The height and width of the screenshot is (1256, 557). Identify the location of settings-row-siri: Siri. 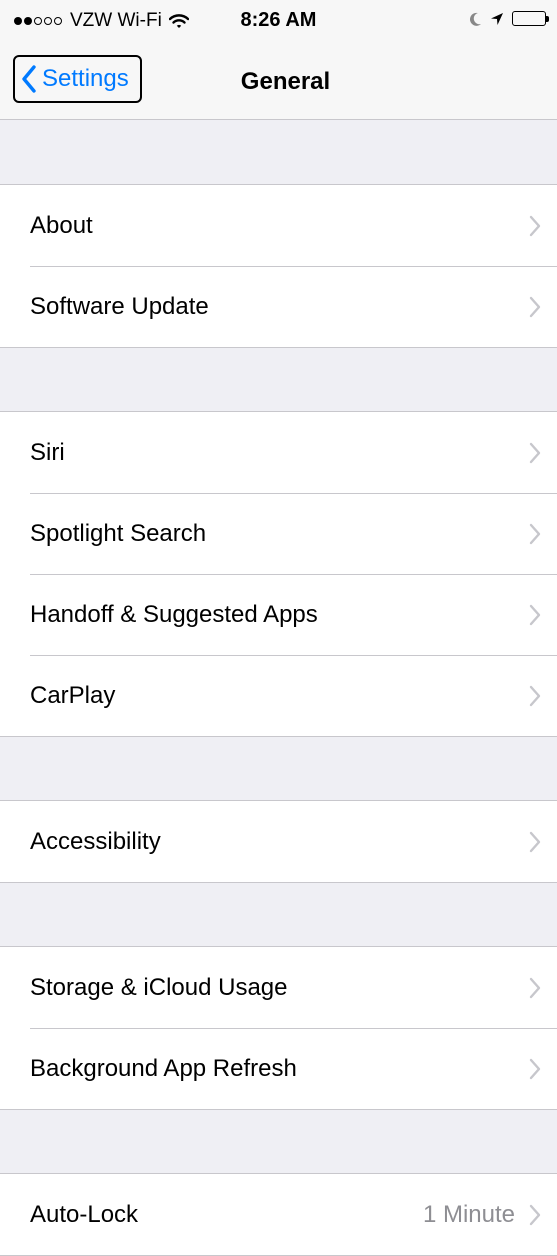
(278, 452).